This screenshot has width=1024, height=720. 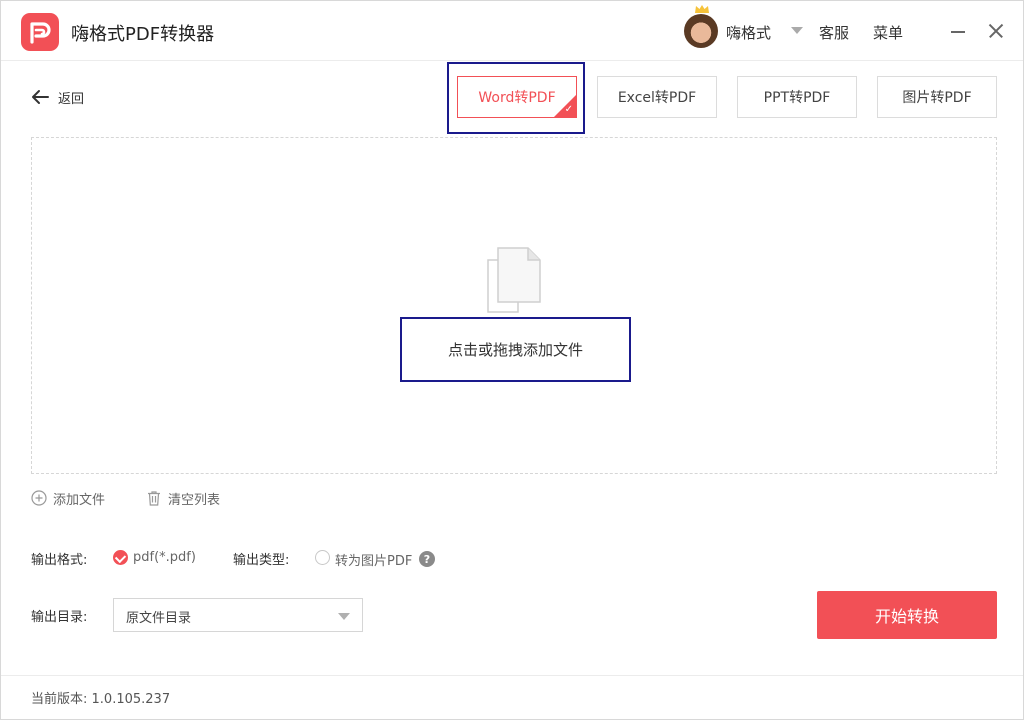 I want to click on help-icon: ?, so click(x=427, y=559).